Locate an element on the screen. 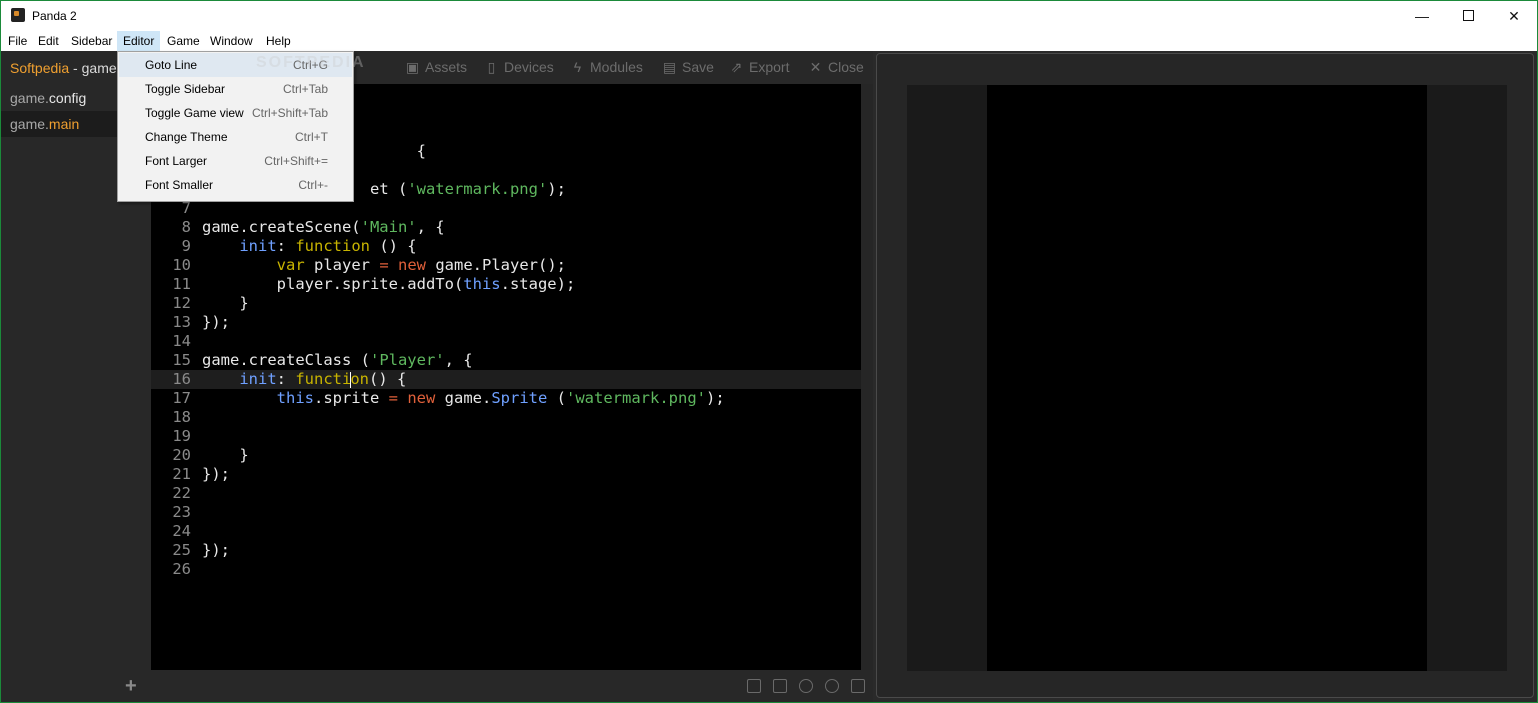 The width and height of the screenshot is (1538, 703). code-keyword: functi is located at coordinates (323, 379).